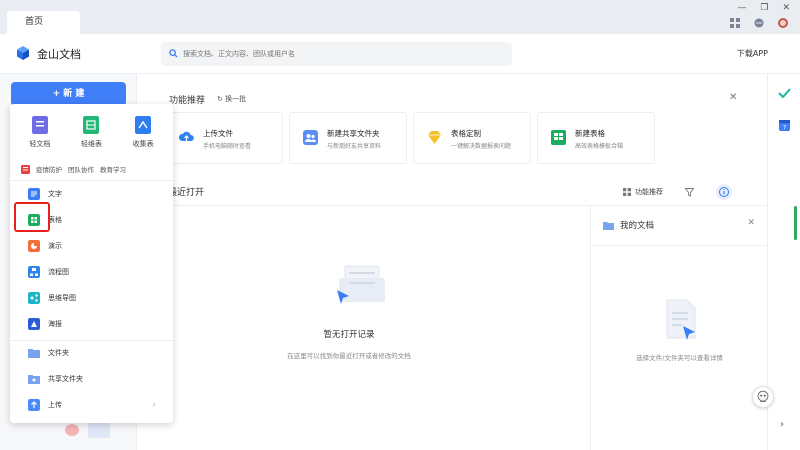 The image size is (800, 450). What do you see at coordinates (751, 223) in the screenshot?
I see `my-docs-close-icon: ✕` at bounding box center [751, 223].